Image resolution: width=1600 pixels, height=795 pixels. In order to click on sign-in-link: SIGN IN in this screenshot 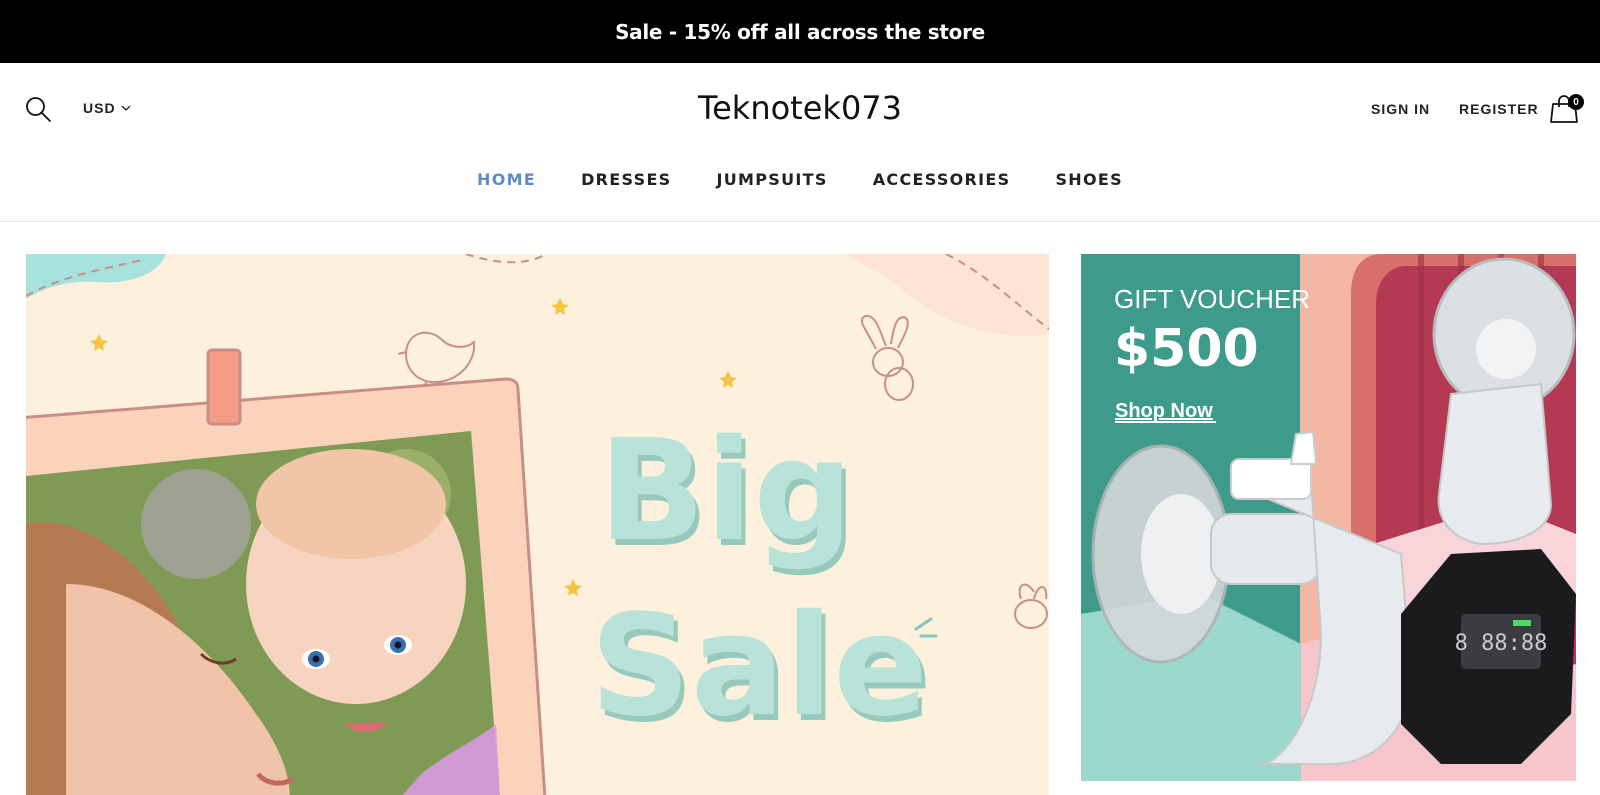, I will do `click(1400, 109)`.